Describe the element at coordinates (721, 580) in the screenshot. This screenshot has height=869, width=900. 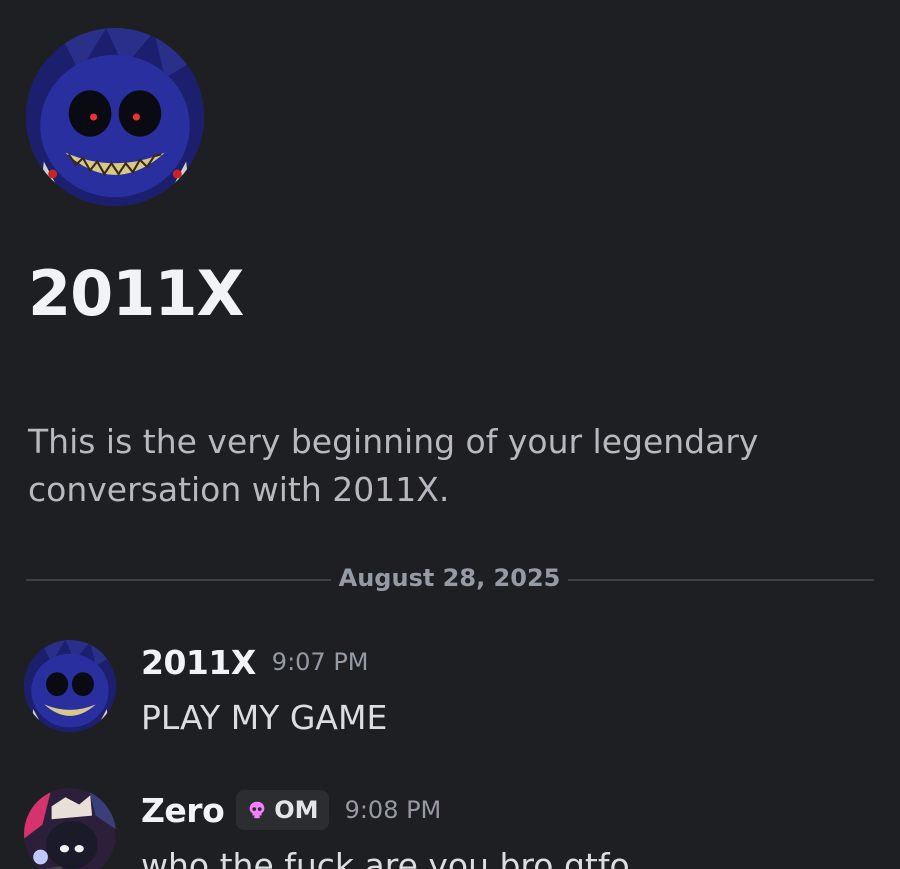
I see `divider-line-right` at that location.